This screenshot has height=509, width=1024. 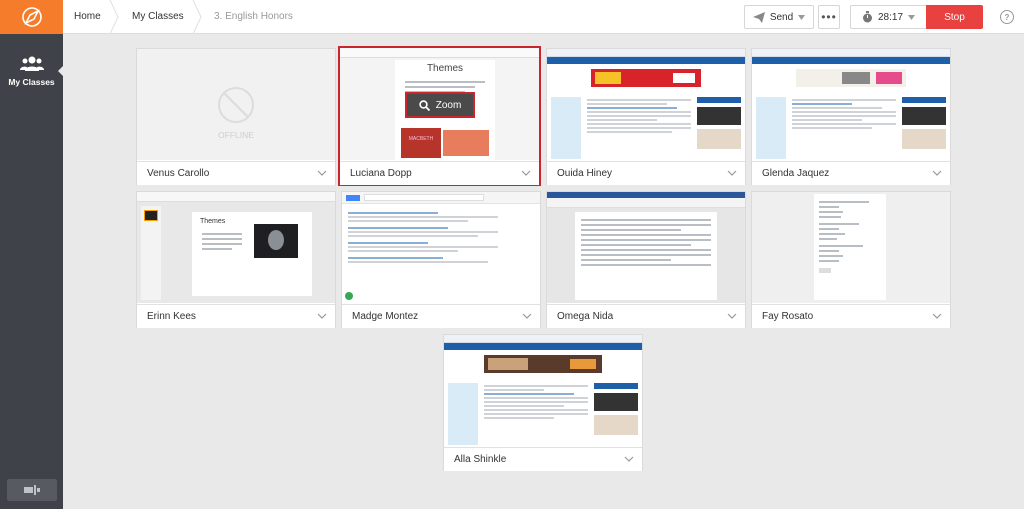 I want to click on student-screen-thumbnail: Themes MACBETH Zoom, so click(x=439, y=104).